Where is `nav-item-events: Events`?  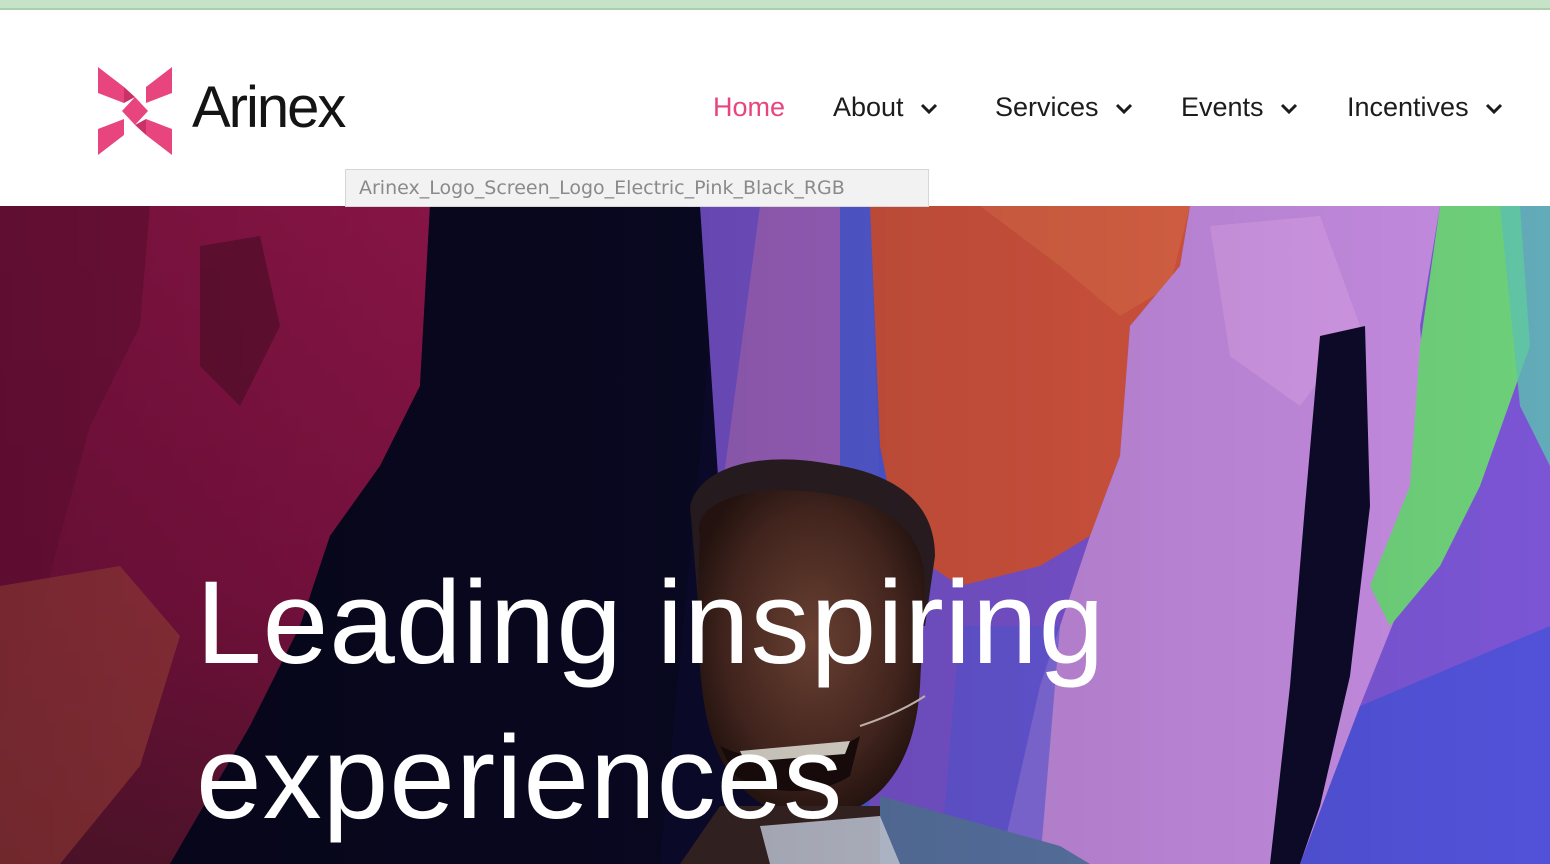
nav-item-events: Events is located at coordinates (1239, 107).